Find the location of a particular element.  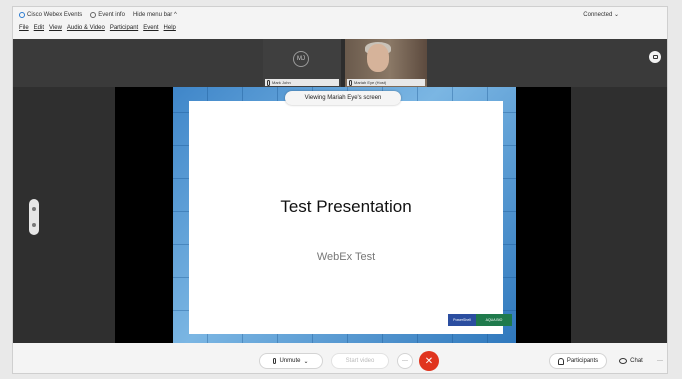

hide-menu-bar-button: Hide menu bar ^ is located at coordinates (155, 15).